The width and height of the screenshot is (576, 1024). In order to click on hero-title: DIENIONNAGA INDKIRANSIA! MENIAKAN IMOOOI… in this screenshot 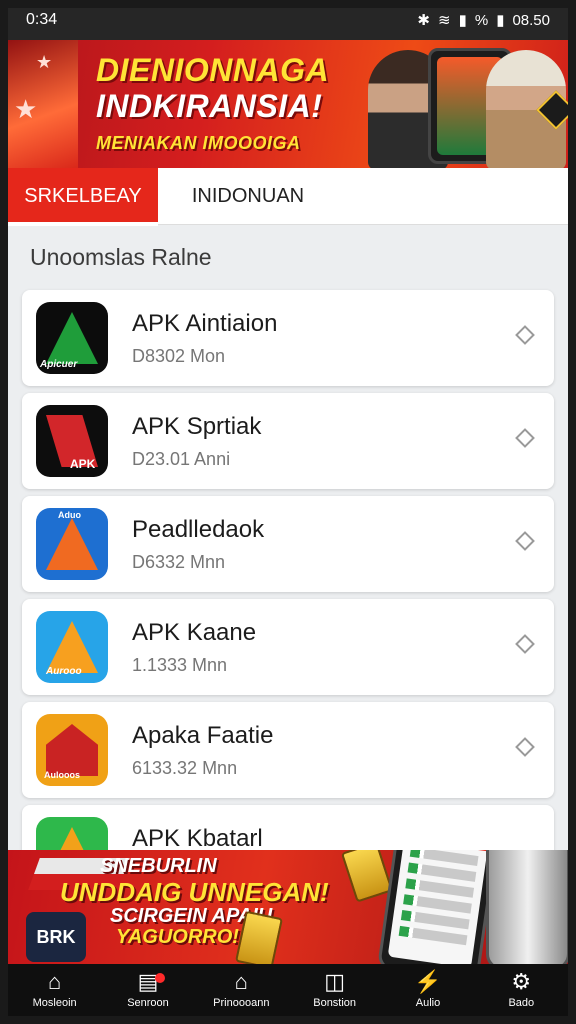, I will do `click(246, 103)`.